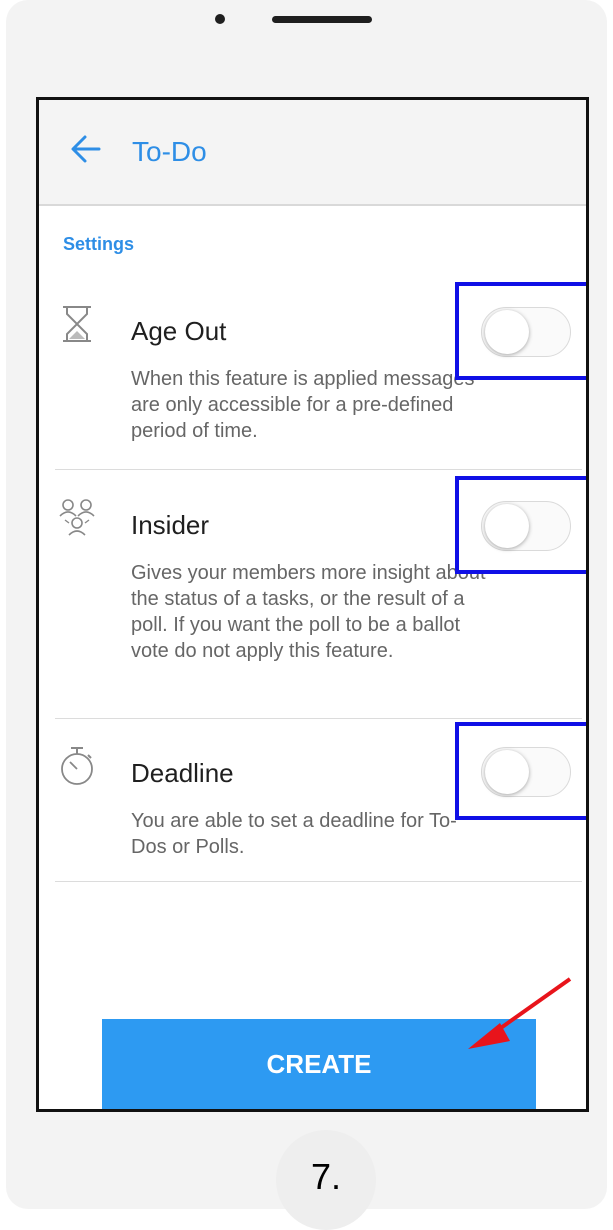  I want to click on hourglass-icon, so click(77, 324).